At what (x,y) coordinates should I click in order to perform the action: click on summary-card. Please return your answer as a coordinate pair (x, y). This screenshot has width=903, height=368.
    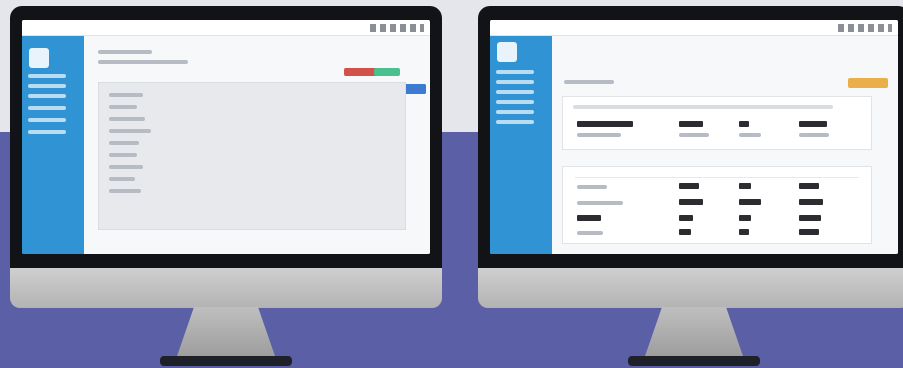
    Looking at the image, I should click on (717, 123).